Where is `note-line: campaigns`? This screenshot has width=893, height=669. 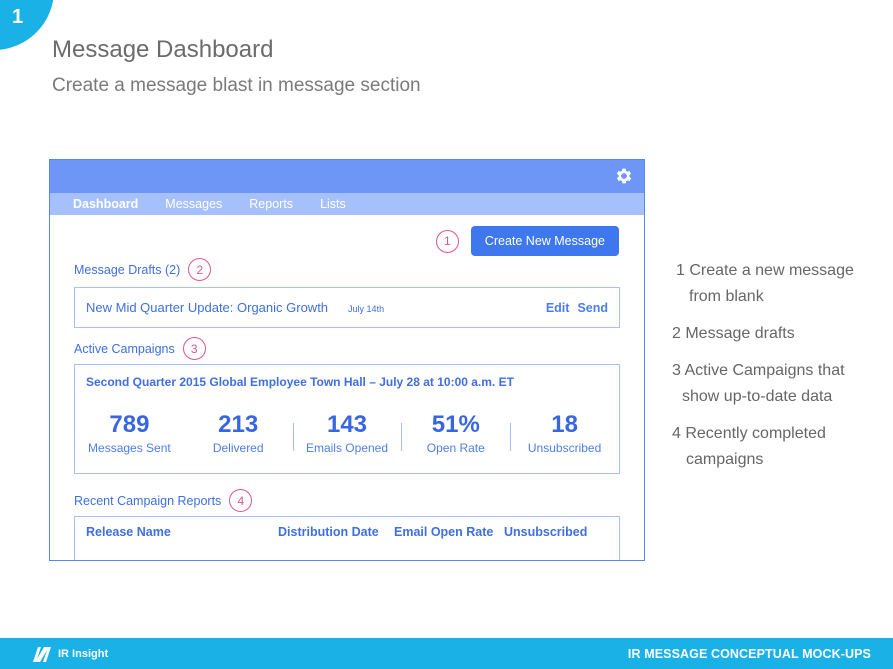 note-line: campaigns is located at coordinates (725, 459).